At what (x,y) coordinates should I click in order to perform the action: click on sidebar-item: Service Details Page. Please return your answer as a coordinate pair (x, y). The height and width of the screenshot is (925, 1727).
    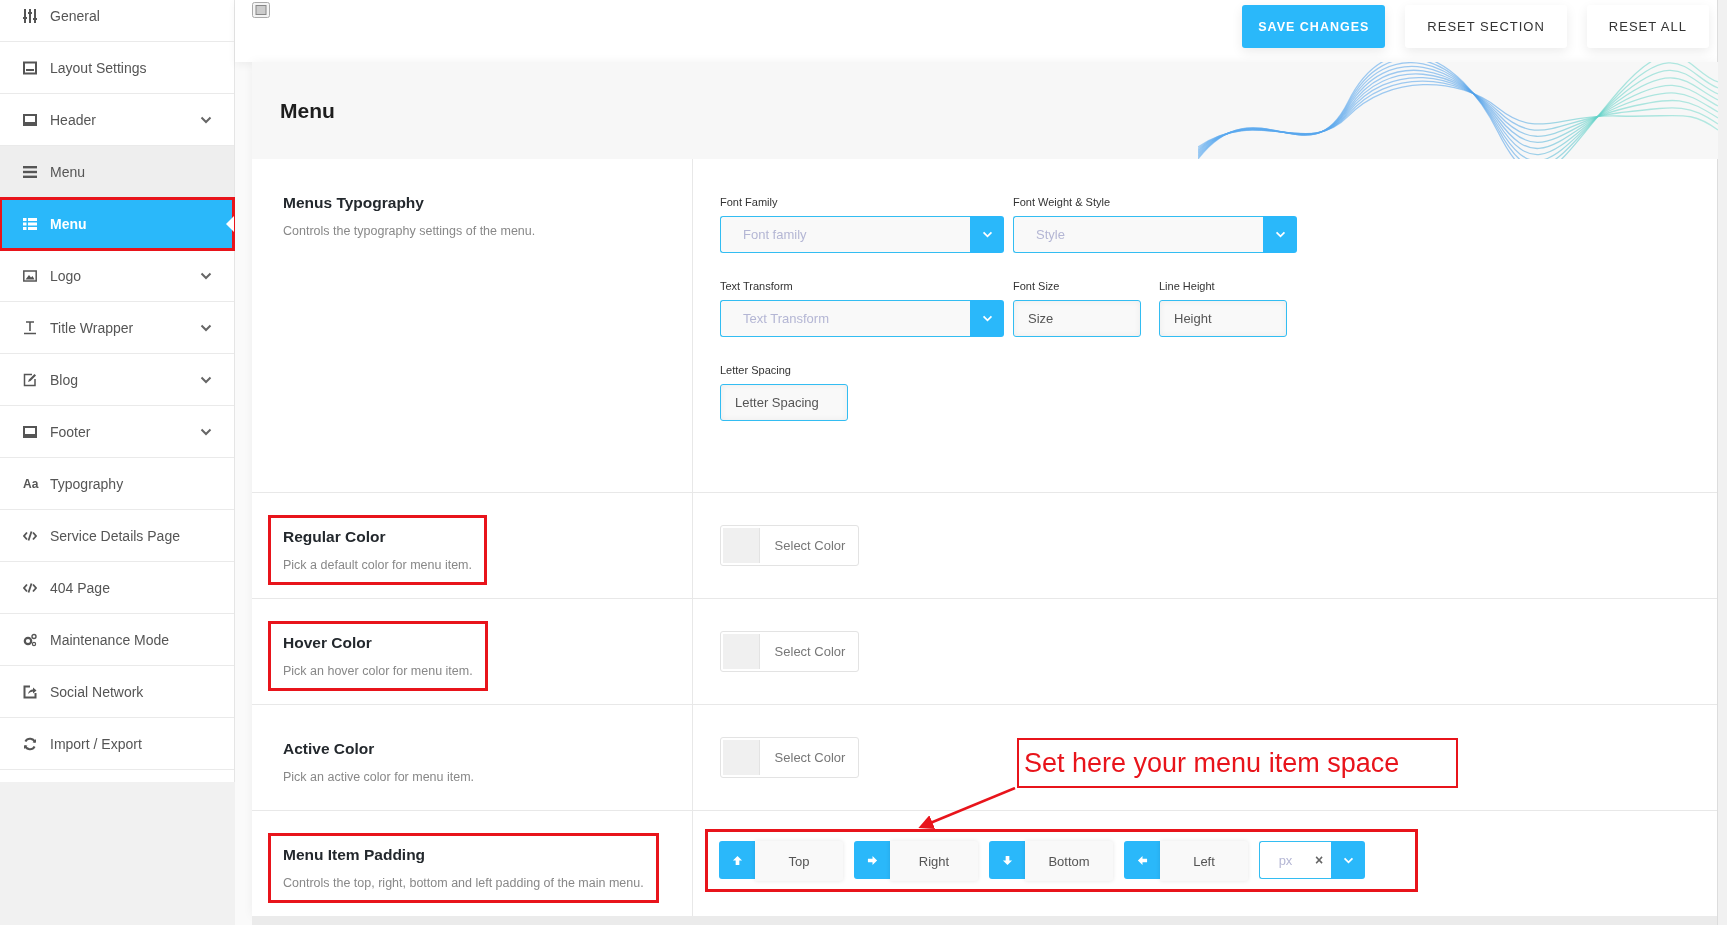
    Looking at the image, I should click on (117, 536).